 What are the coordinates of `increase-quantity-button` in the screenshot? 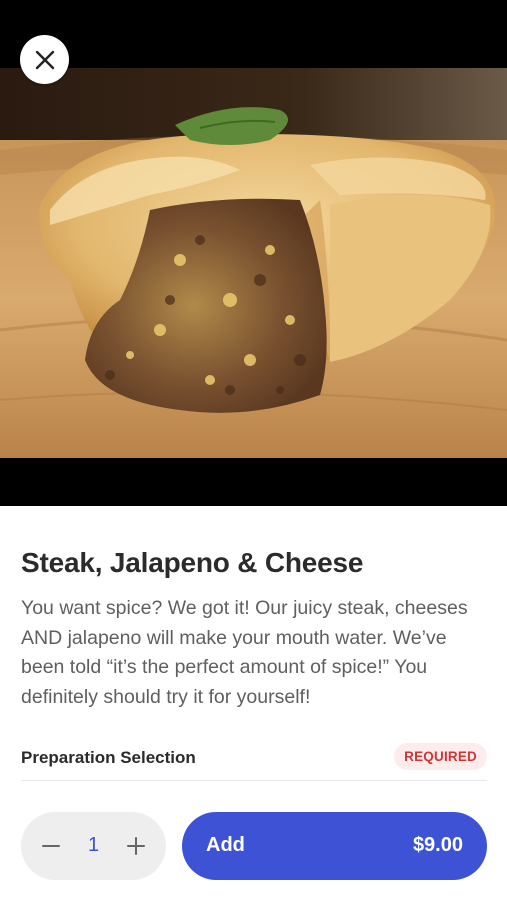 It's located at (136, 846).